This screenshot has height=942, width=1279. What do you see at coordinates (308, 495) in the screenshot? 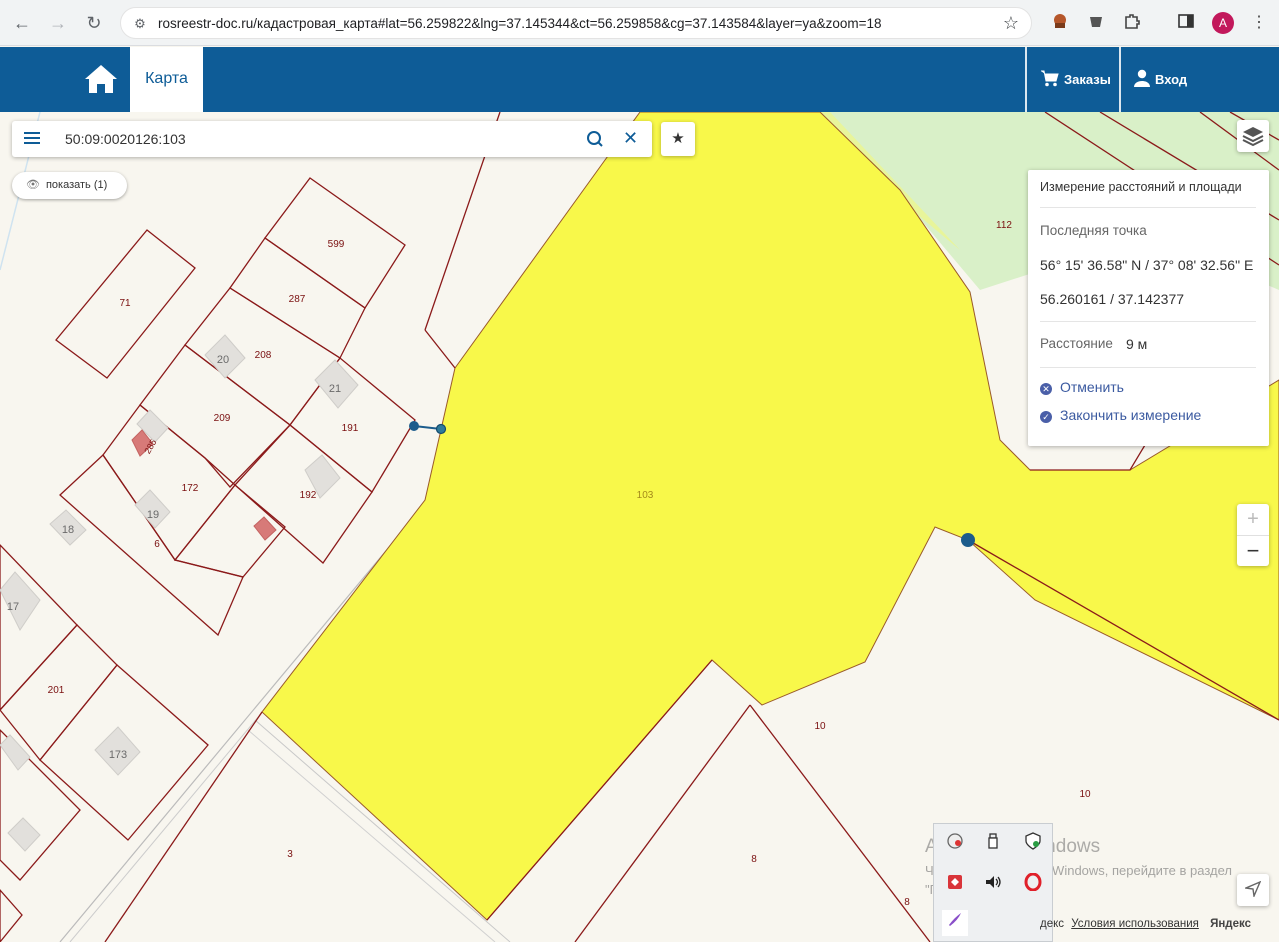
I see `parcel-label: 192` at bounding box center [308, 495].